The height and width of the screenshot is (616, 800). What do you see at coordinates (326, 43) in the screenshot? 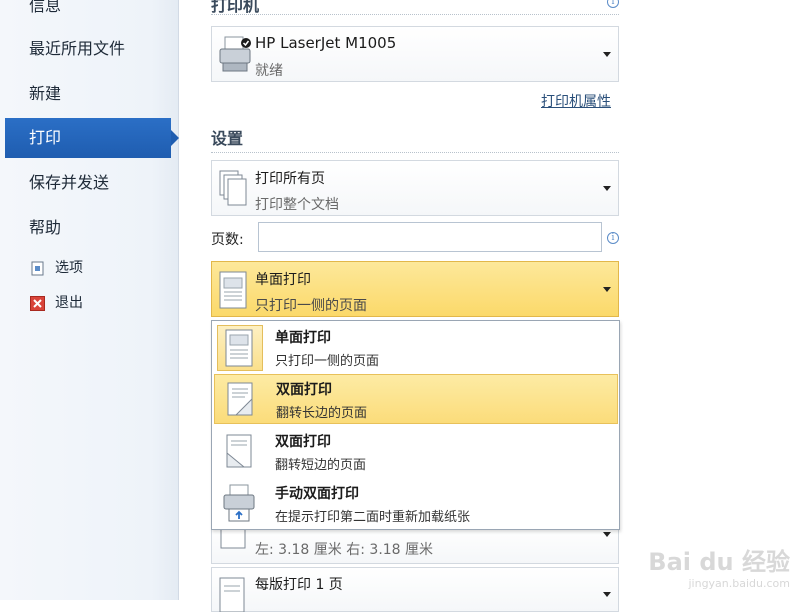
I see `printer-name: HP LaserJet M1005` at bounding box center [326, 43].